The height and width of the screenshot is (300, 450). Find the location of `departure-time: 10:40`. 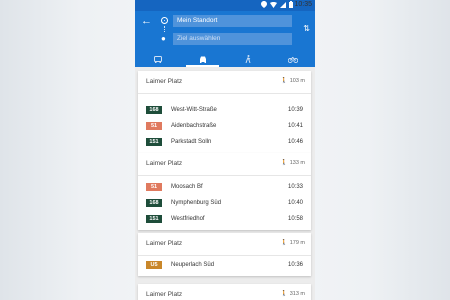

departure-time: 10:40 is located at coordinates (295, 203).